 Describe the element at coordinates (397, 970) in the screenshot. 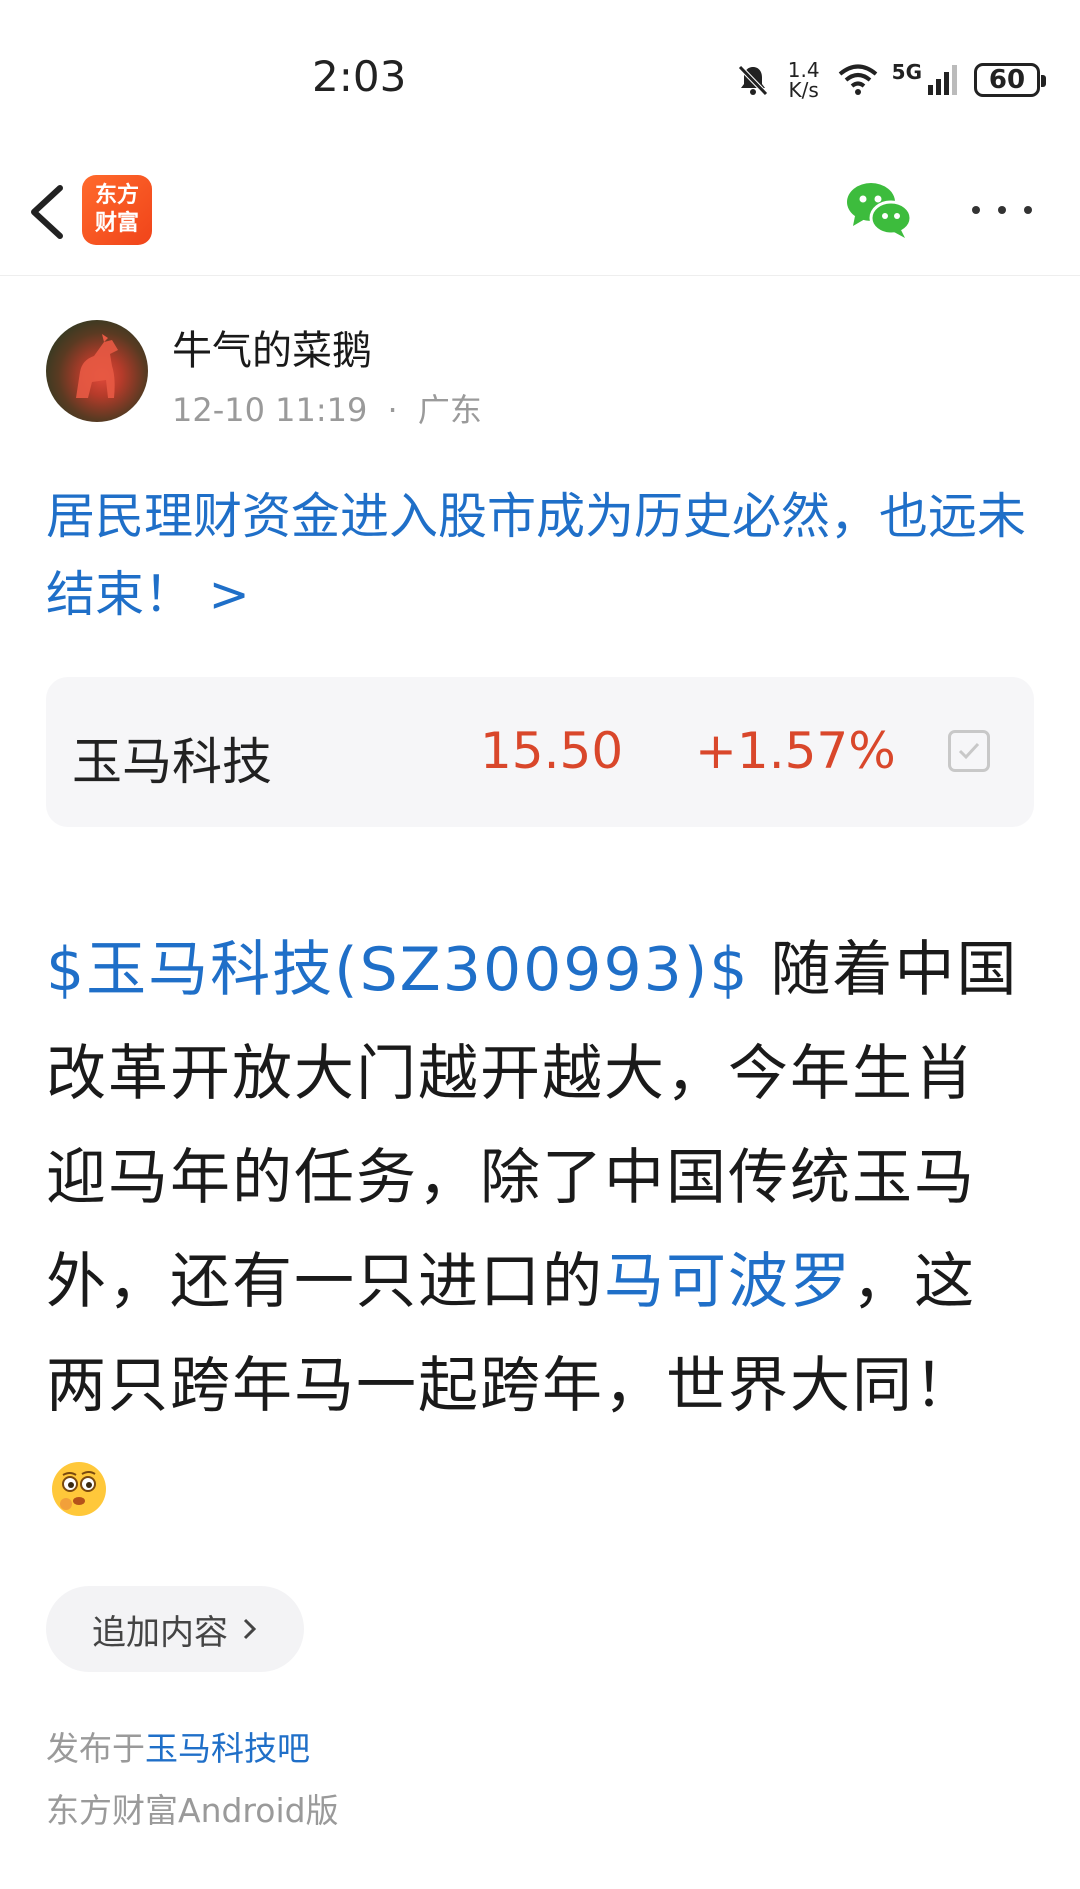

I see `stock-tag-link: $玉马科技(SZ300993)$` at that location.